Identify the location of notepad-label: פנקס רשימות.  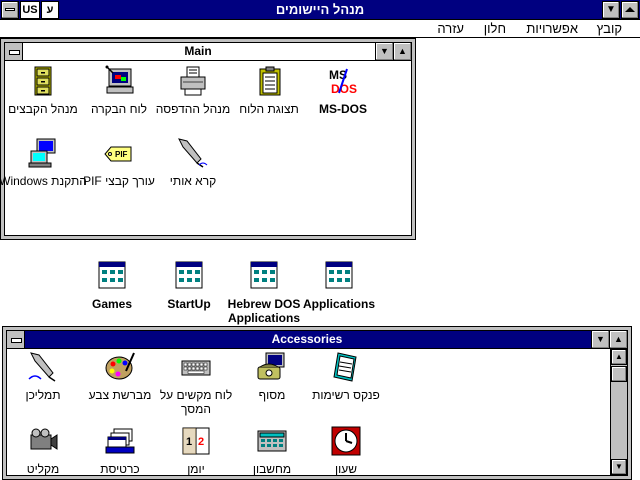
(346, 395).